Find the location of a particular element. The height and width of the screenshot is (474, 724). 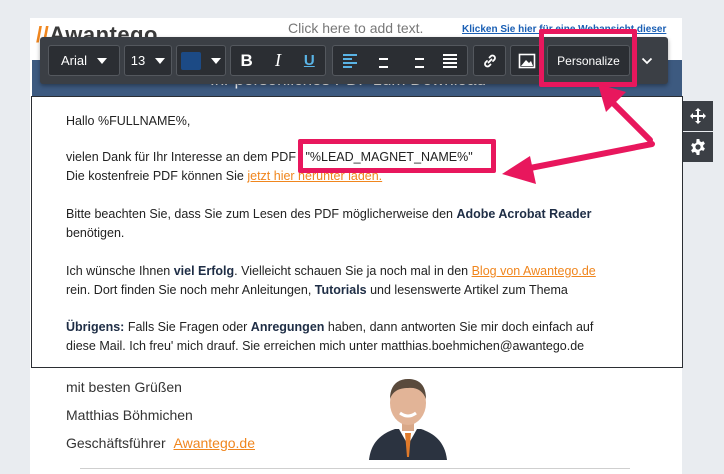

annotation-arrows is located at coordinates (578, 134).